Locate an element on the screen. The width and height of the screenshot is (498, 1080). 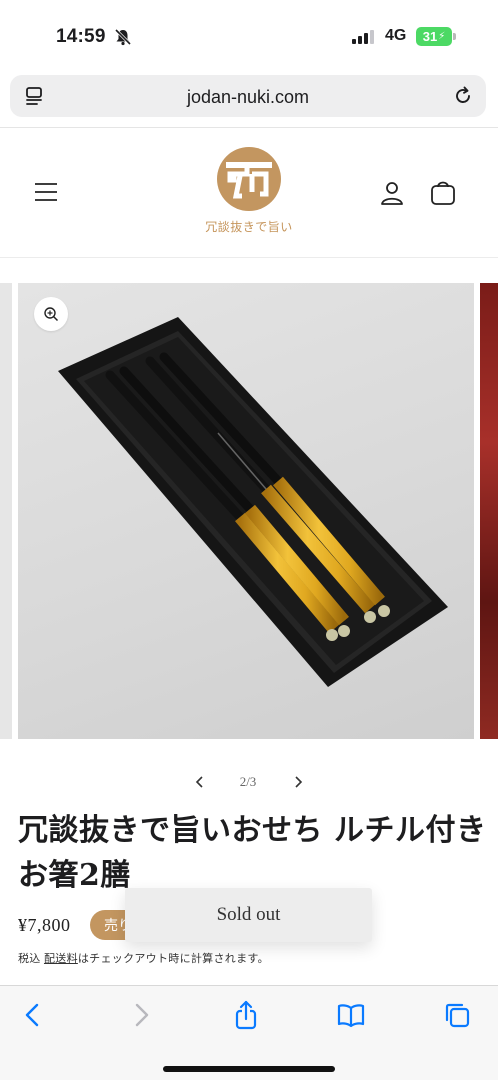
tax-suffix: はチェックアウト時に計算されます。 is located at coordinates (173, 959).